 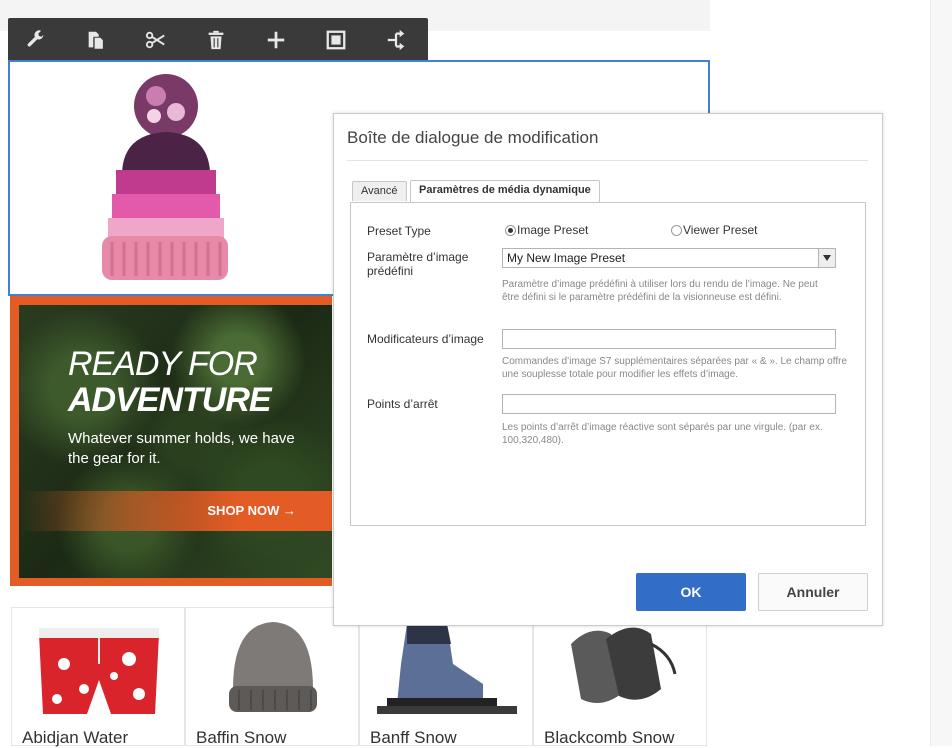 I want to click on cancel-button: Annuler, so click(x=813, y=592).